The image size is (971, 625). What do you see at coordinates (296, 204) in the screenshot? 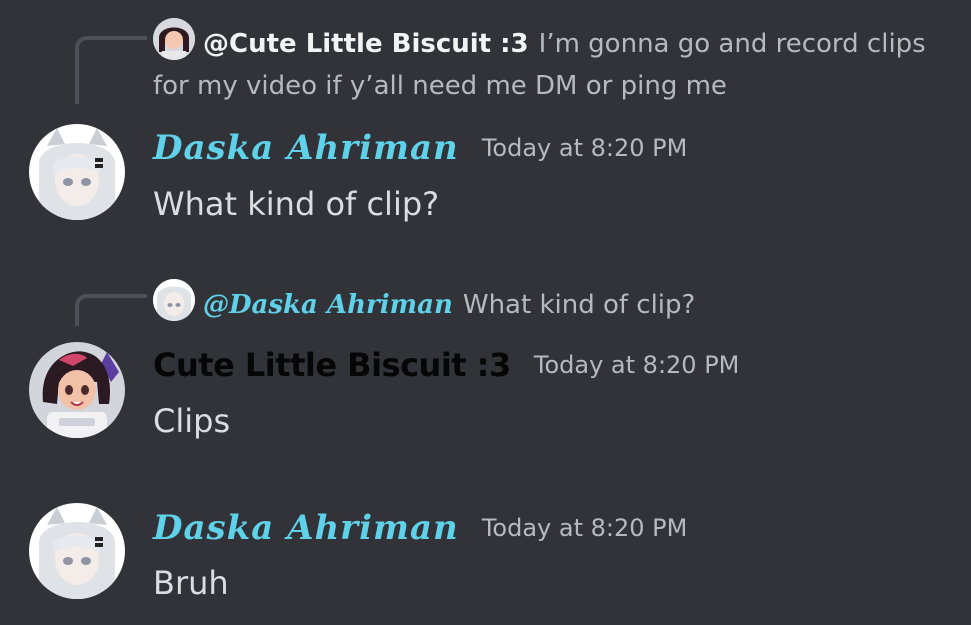
I see `message-content: What kind of clip?` at bounding box center [296, 204].